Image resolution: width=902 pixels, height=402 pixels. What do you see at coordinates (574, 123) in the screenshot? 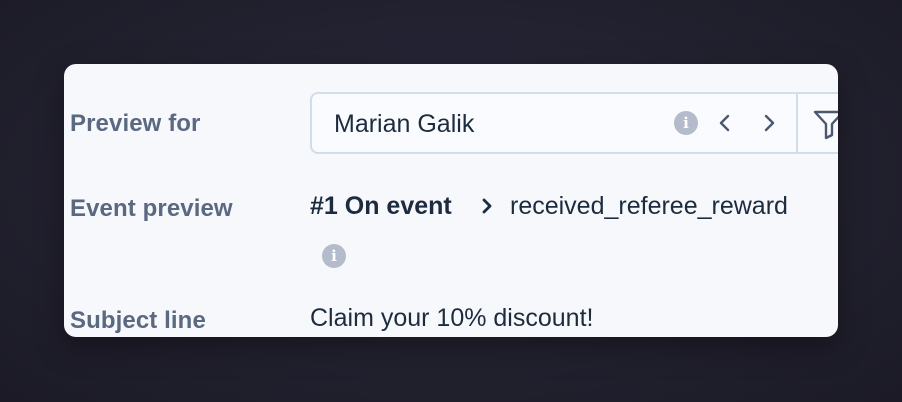
I see `preview-user-picker: Marian Galik i` at bounding box center [574, 123].